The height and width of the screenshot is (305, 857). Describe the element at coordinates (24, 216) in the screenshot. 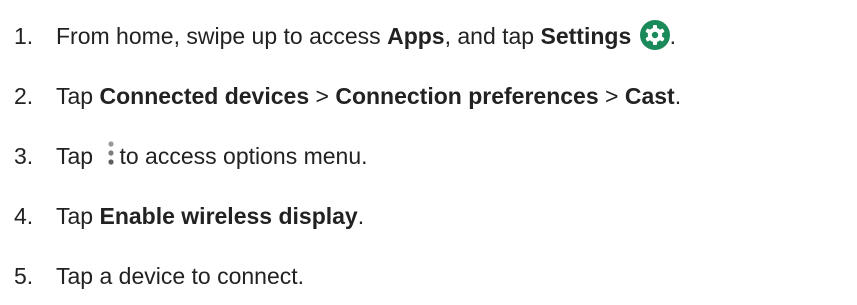

I see `step-number: 4.` at that location.